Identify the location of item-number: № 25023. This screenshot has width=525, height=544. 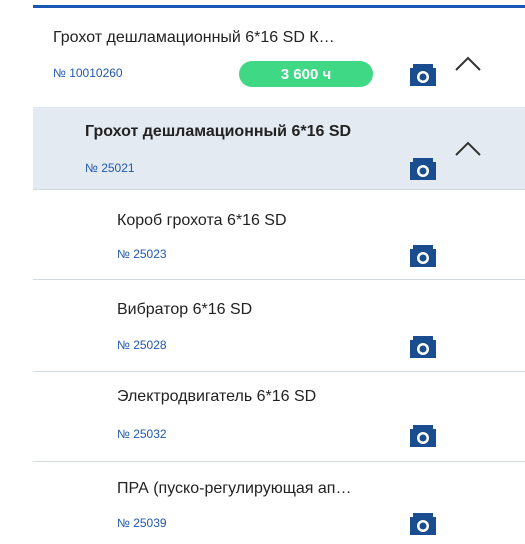
(142, 254).